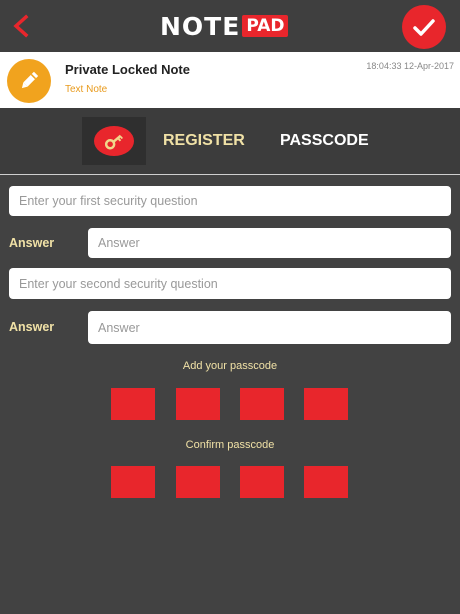  I want to click on note-type-label: Text Note, so click(86, 89).